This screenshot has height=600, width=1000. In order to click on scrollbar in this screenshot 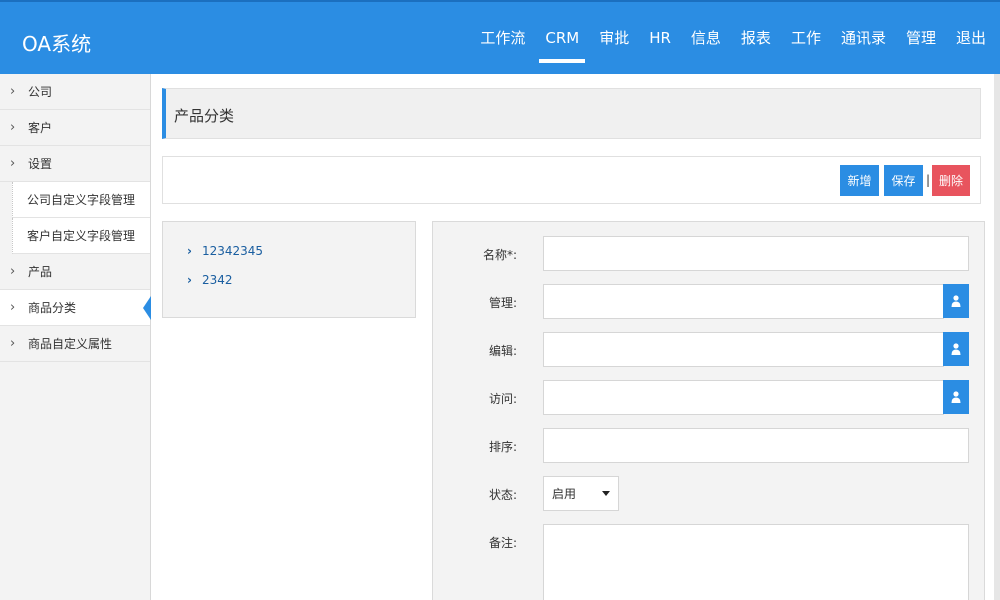, I will do `click(997, 337)`.